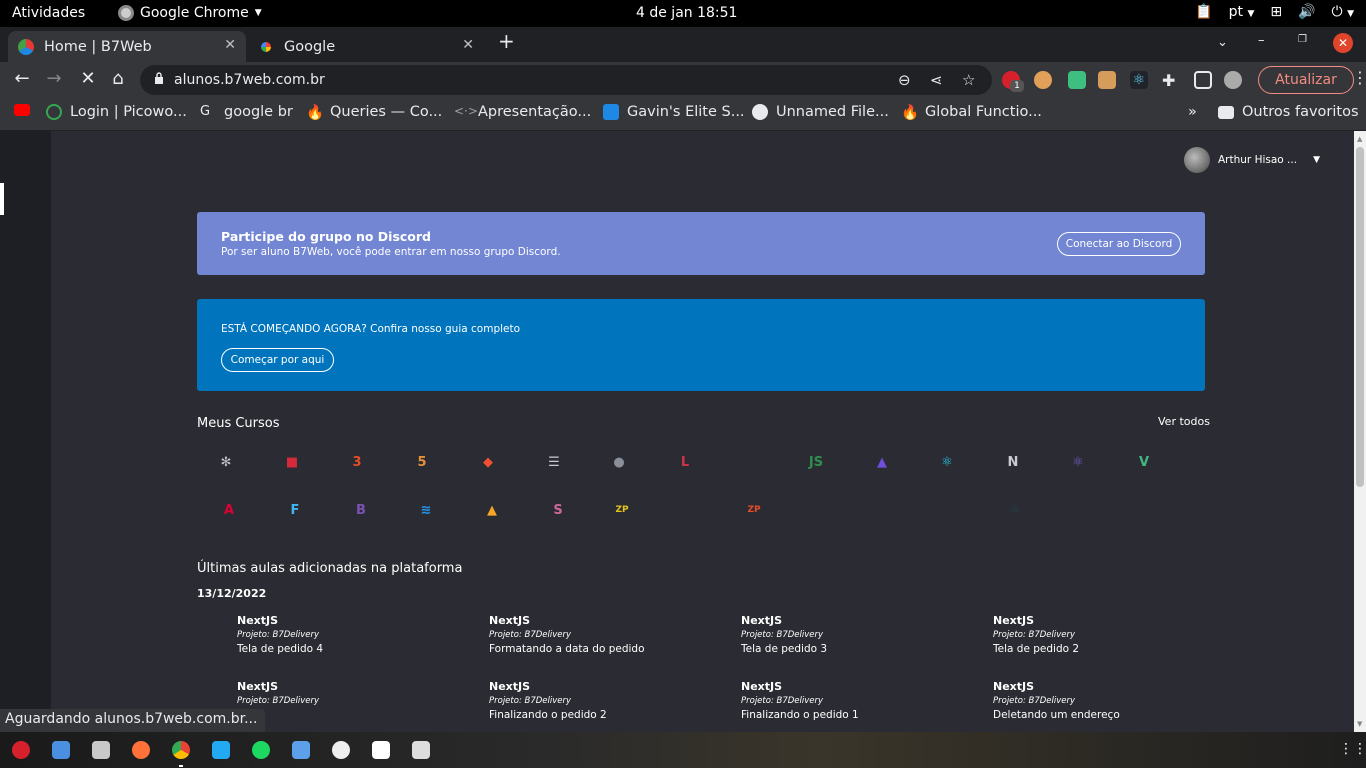  Describe the element at coordinates (1139, 80) in the screenshot. I see `react-devtools-icon: ⚛` at that location.